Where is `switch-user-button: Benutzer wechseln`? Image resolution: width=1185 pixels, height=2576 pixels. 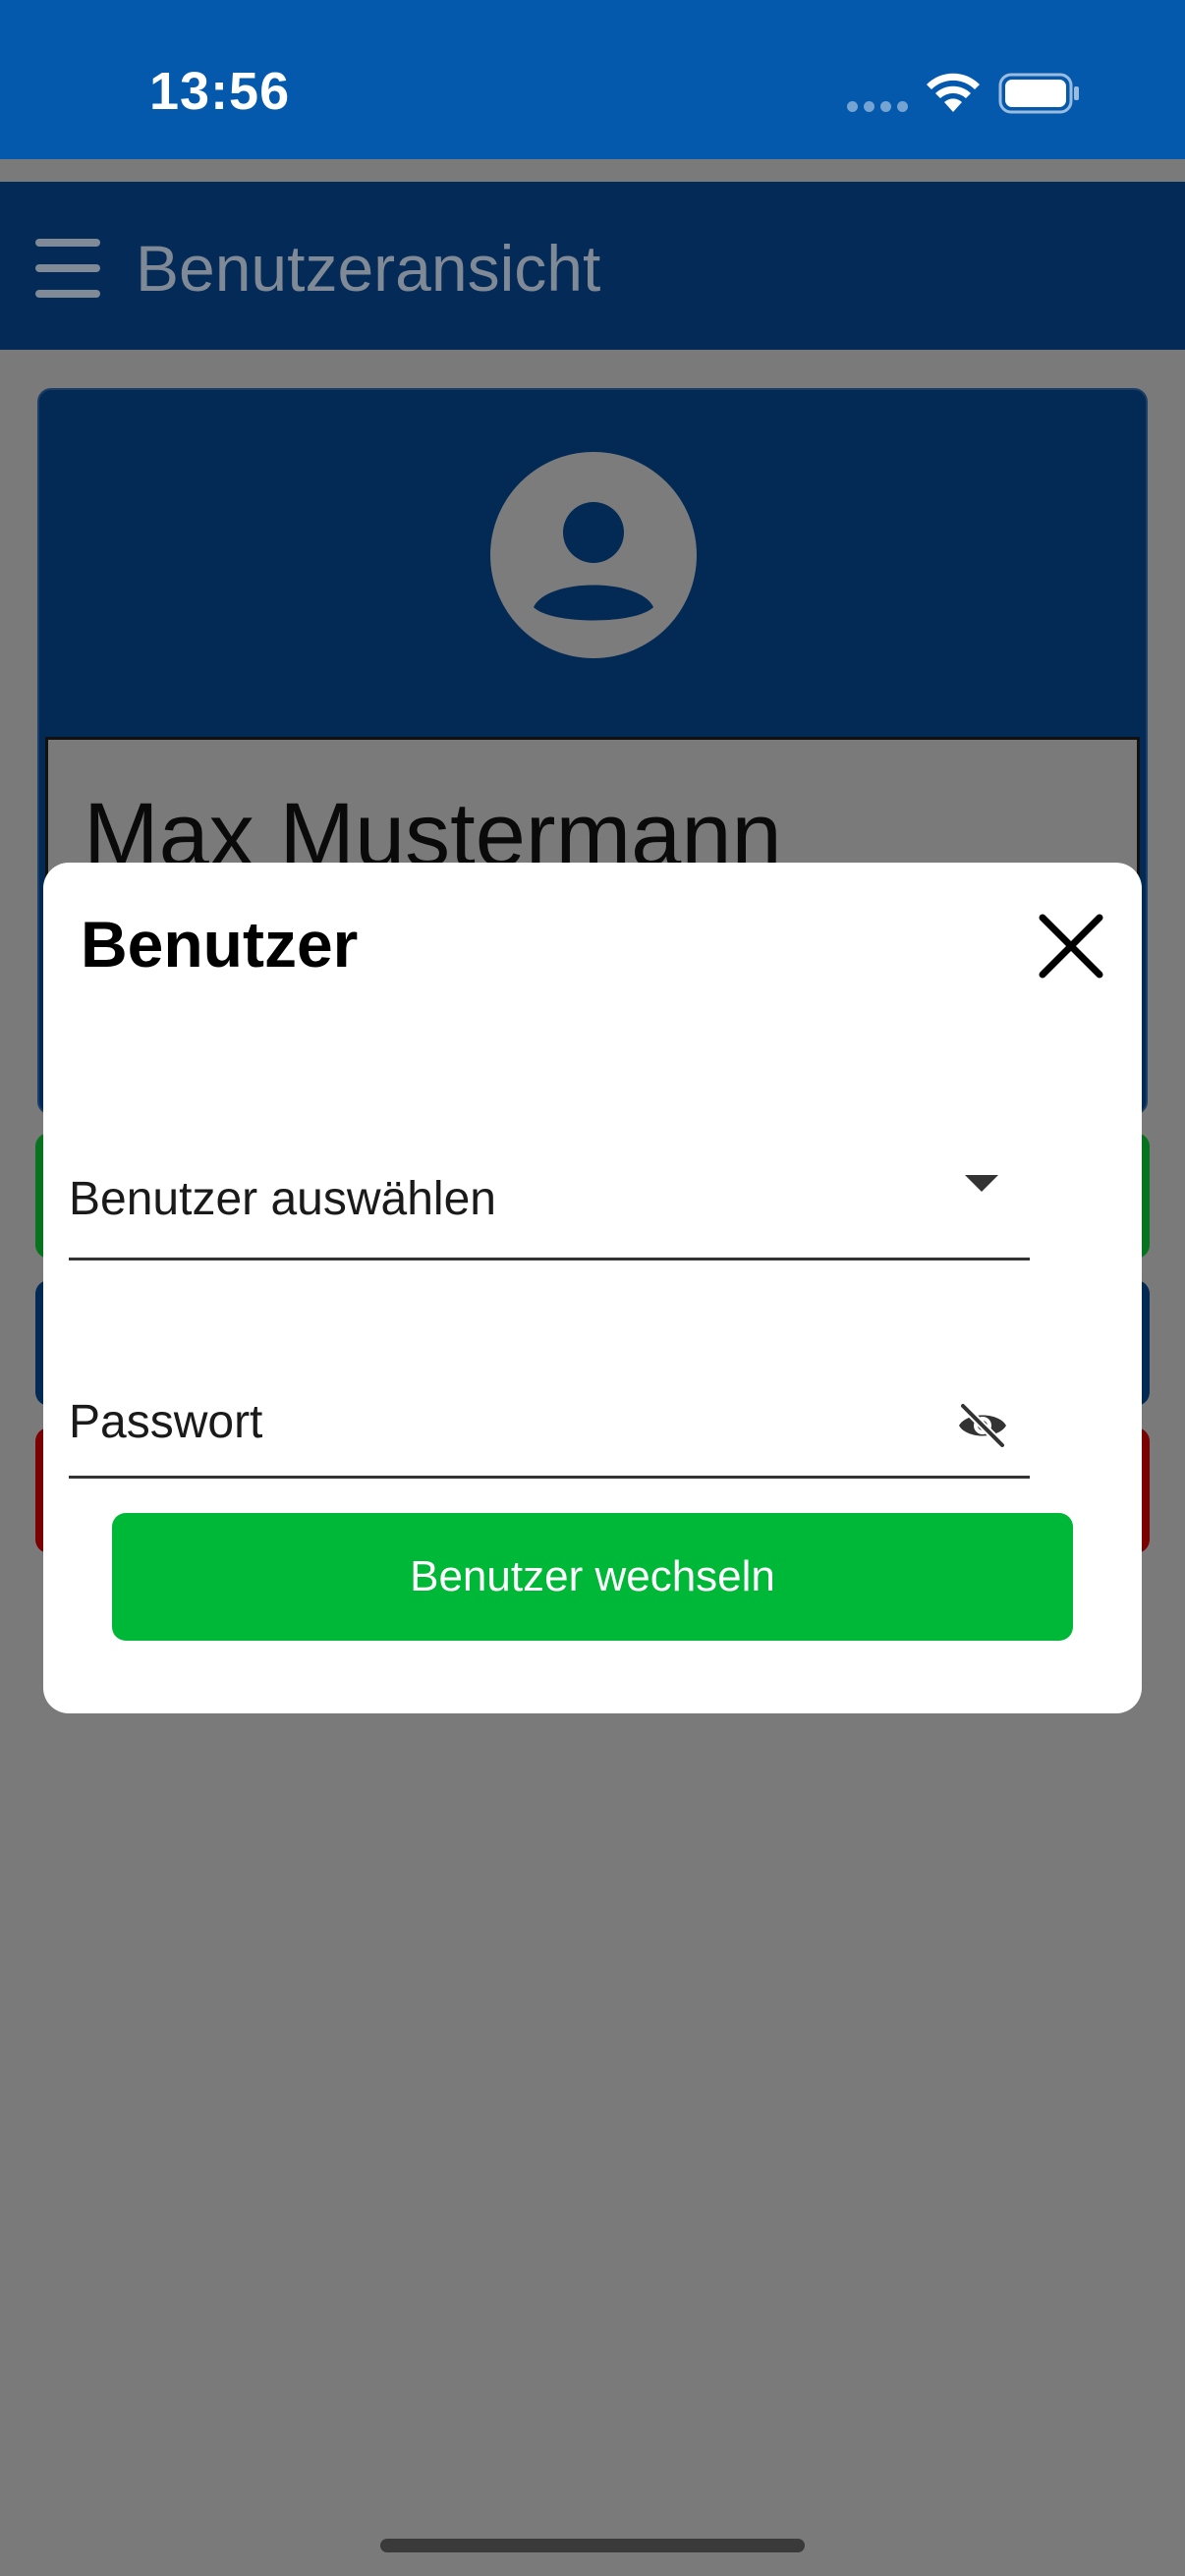
switch-user-button: Benutzer wechseln is located at coordinates (592, 1577).